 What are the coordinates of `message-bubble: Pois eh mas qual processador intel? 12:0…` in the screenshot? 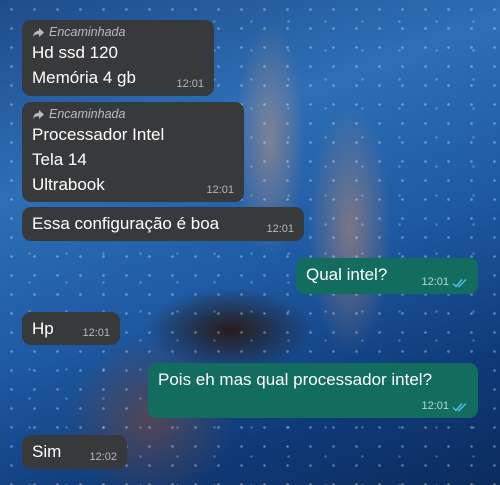 It's located at (313, 390).